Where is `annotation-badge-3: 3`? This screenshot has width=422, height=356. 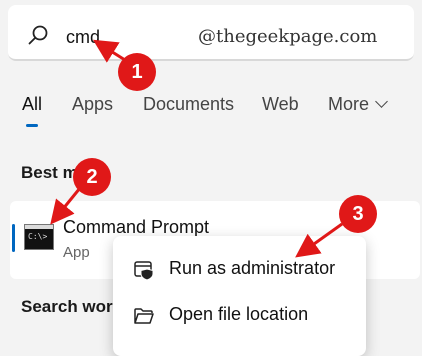 annotation-badge-3: 3 is located at coordinates (358, 214).